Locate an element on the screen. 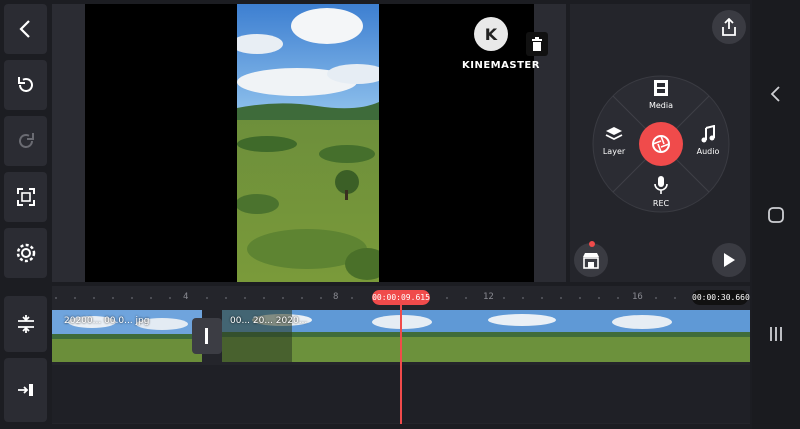  playhead-line is located at coordinates (401, 362).